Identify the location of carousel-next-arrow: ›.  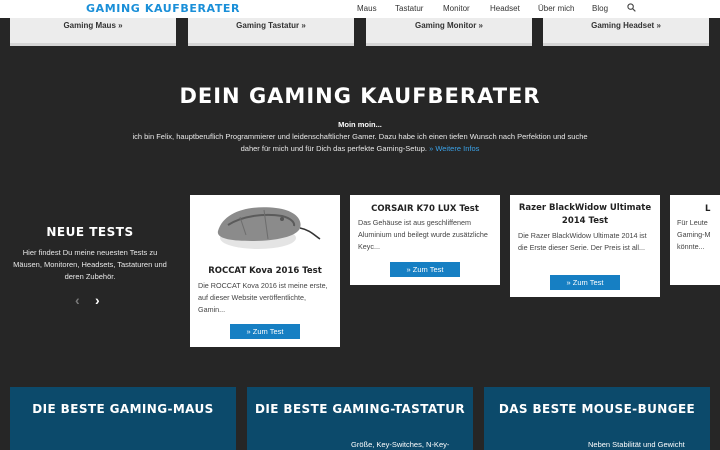
(97, 300).